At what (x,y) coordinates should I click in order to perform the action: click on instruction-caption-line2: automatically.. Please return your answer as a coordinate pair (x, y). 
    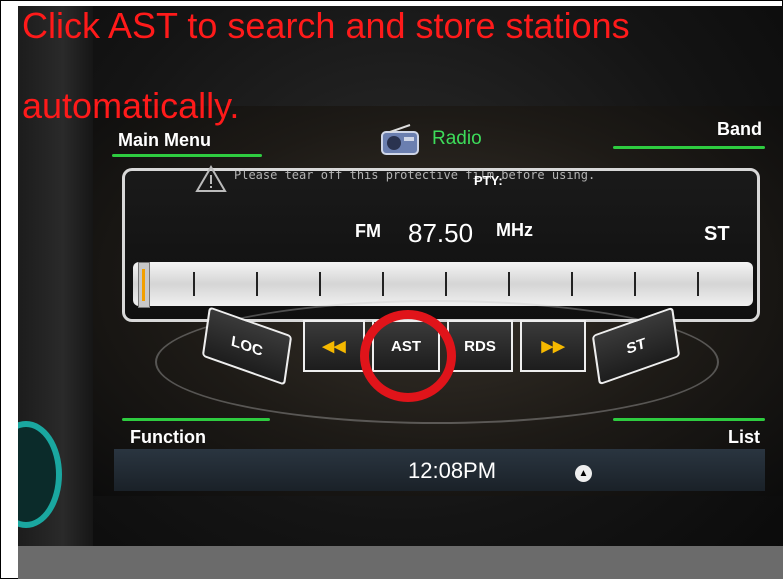
    Looking at the image, I should click on (131, 105).